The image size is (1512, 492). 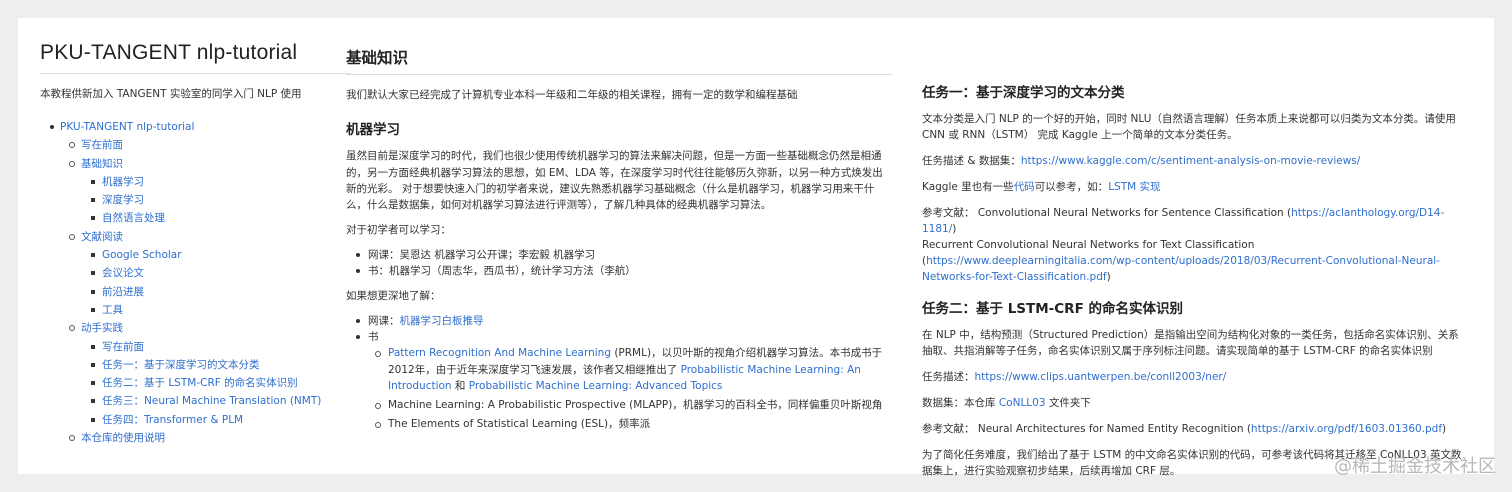 I want to click on toc-item: 基础知识机器学习深度学习自然语言处理, so click(x=205, y=191).